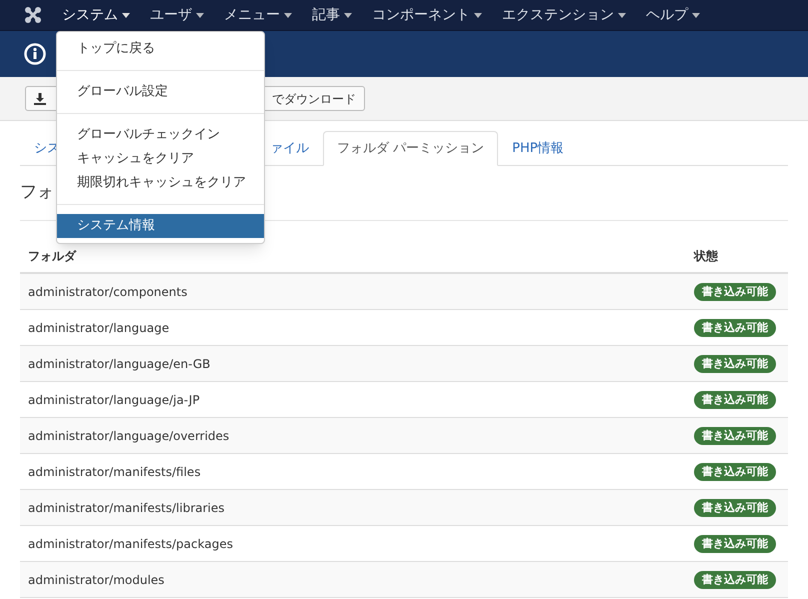  What do you see at coordinates (99, 328) in the screenshot?
I see `folder-path: administrator/language` at bounding box center [99, 328].